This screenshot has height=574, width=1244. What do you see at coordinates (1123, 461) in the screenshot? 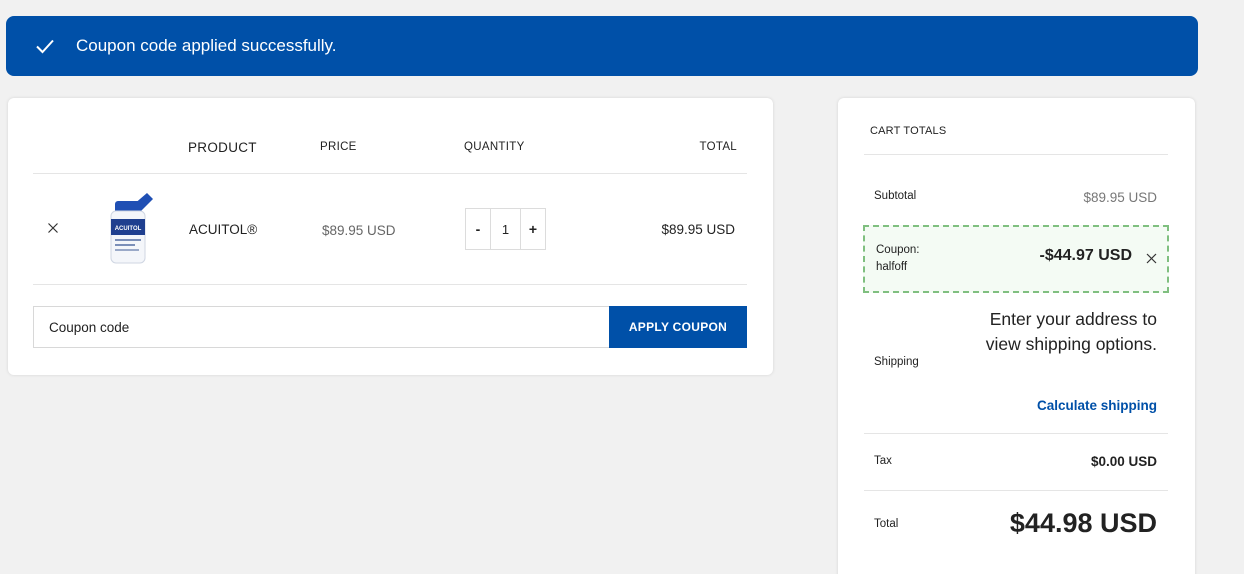
I see `tax-value: $0.00 USD` at bounding box center [1123, 461].